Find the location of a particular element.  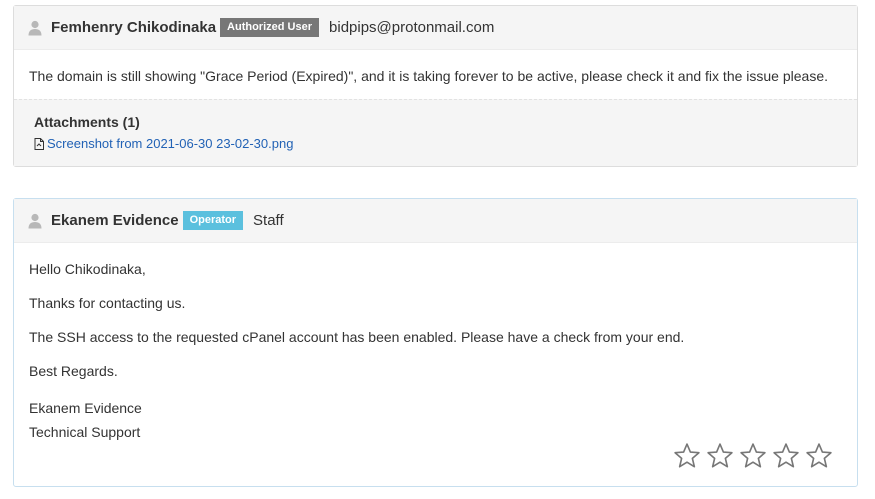

author-name: Femhenry Chikodinaka is located at coordinates (134, 27).